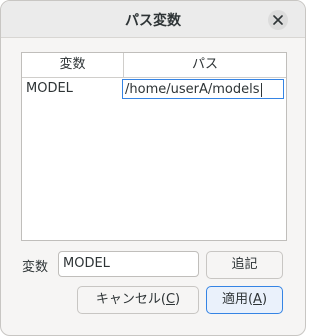 Image resolution: width=320 pixels, height=336 pixels. I want to click on close-icon, so click(278, 20).